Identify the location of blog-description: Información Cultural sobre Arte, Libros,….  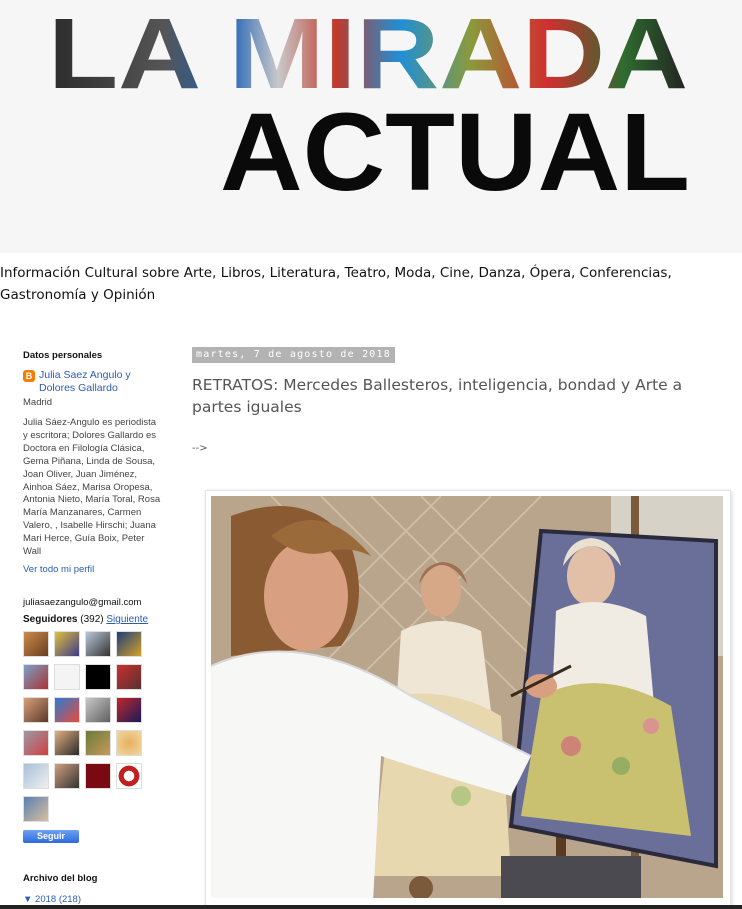
(336, 284).